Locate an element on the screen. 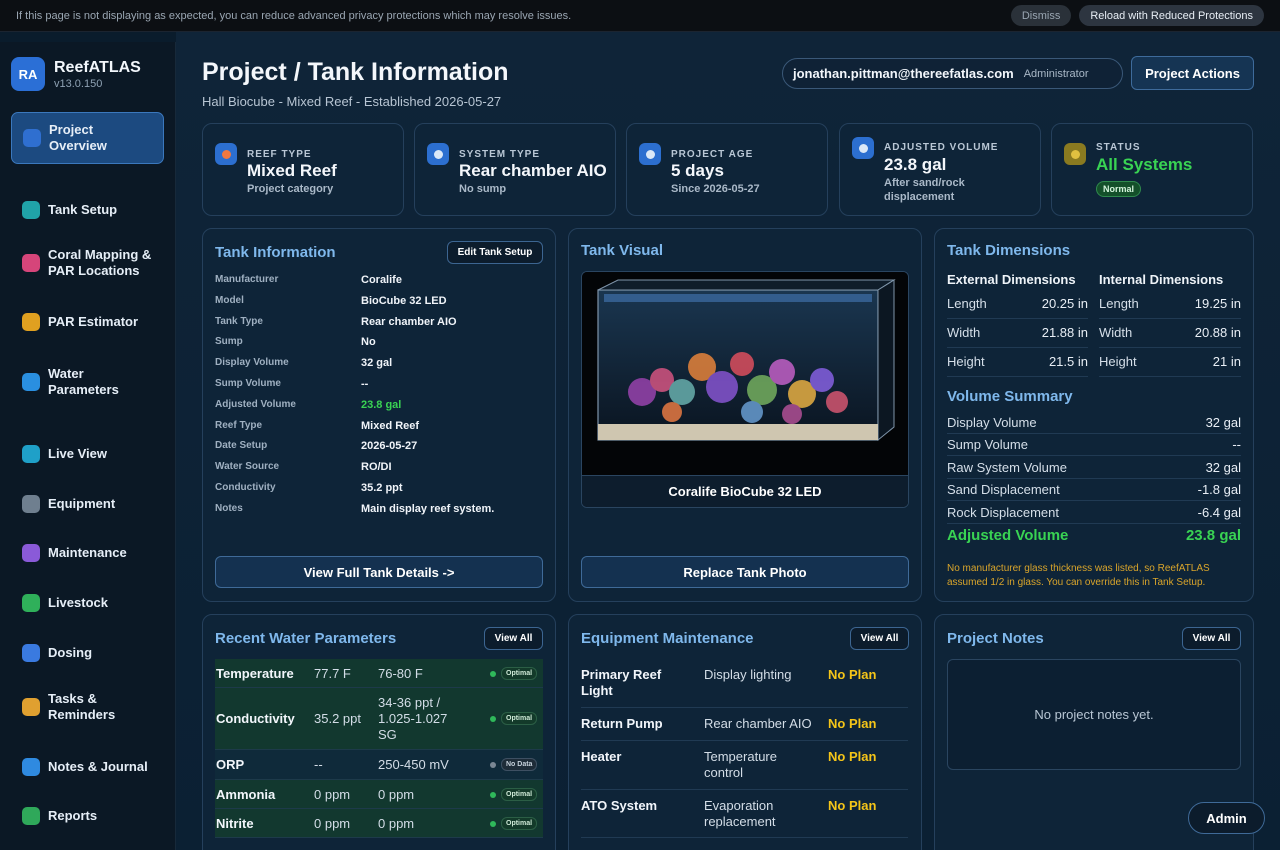  sidebar-item-livestock: Livestock is located at coordinates (87, 603).